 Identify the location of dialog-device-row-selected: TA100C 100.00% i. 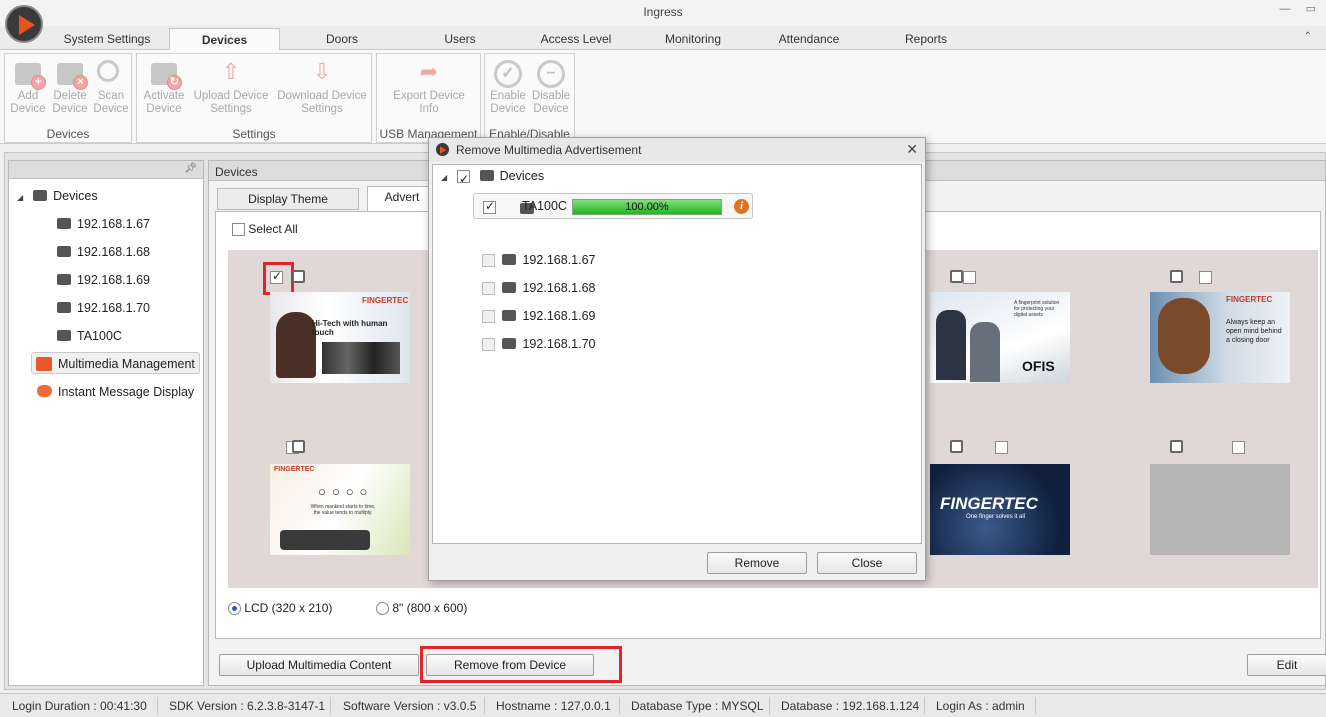
(613, 206).